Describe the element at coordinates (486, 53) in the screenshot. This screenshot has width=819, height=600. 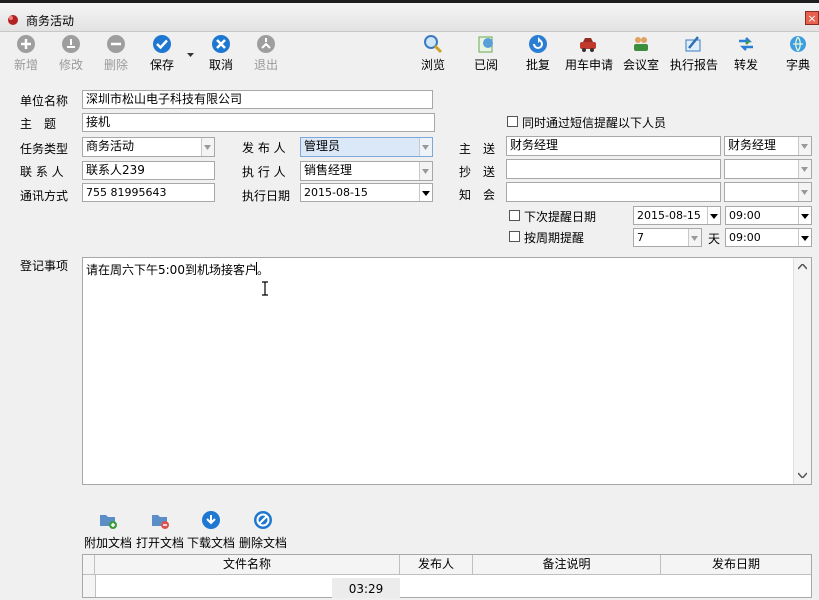
I see `read-button: 已阅` at that location.